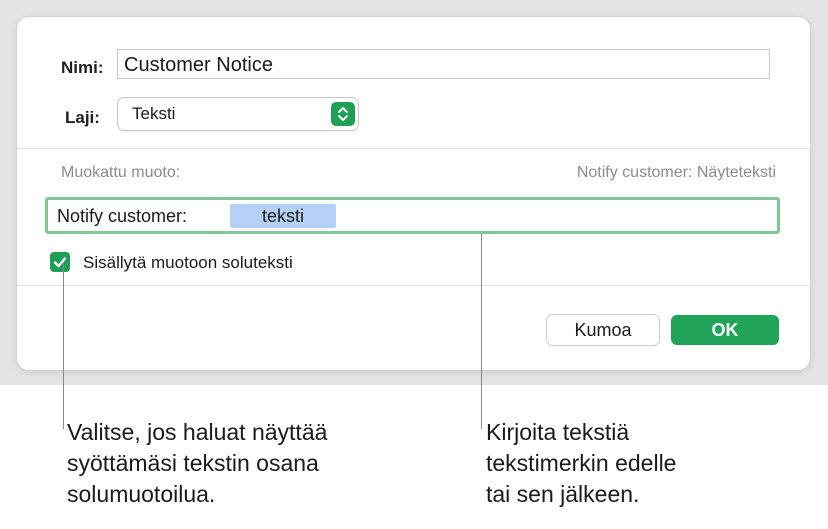  I want to click on ok-button: OK, so click(725, 330).